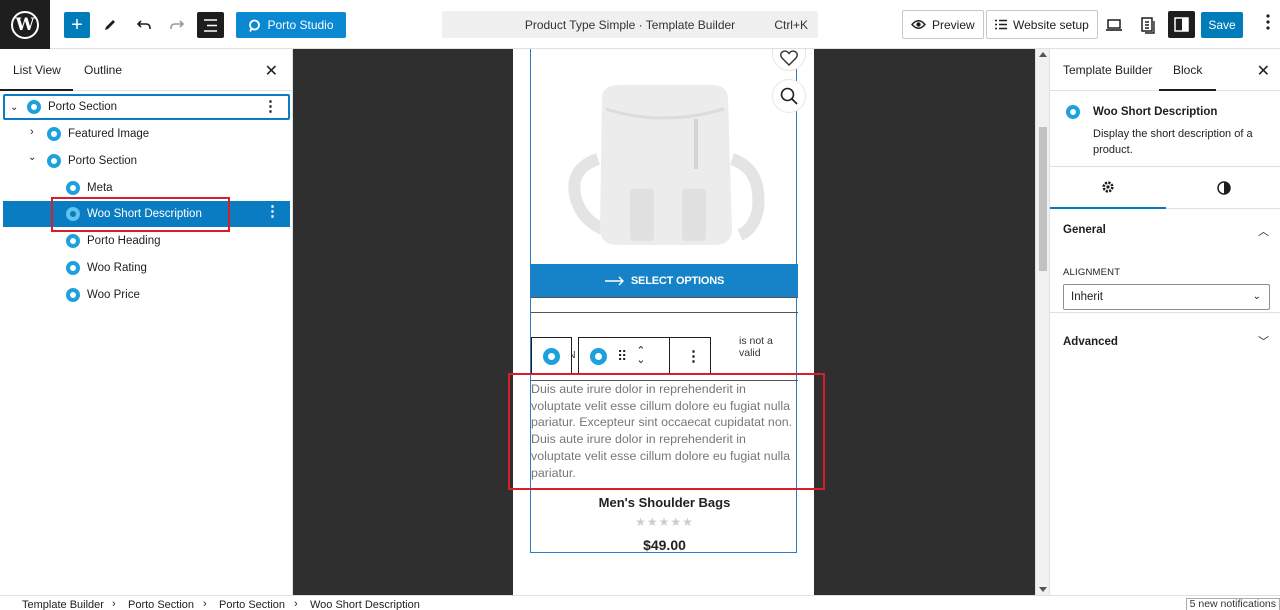 The image size is (1280, 610). Describe the element at coordinates (146, 70) in the screenshot. I see `left-panel-tabs: List View Outline ✕` at that location.